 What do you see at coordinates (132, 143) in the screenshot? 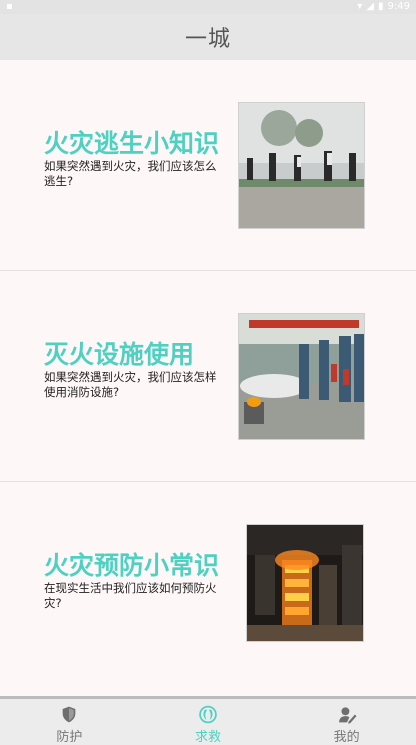
I see `card-title: 火灾逃生小知识` at bounding box center [132, 143].